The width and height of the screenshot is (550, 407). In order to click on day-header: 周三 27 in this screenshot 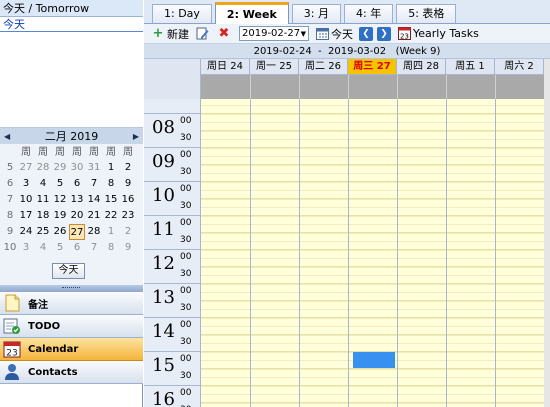, I will do `click(372, 66)`.